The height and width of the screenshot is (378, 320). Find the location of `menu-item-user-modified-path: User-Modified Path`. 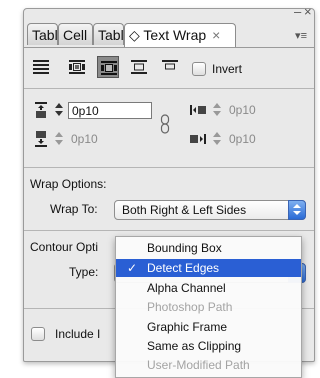

menu-item-user-modified-path: User-Modified Path is located at coordinates (198, 365).